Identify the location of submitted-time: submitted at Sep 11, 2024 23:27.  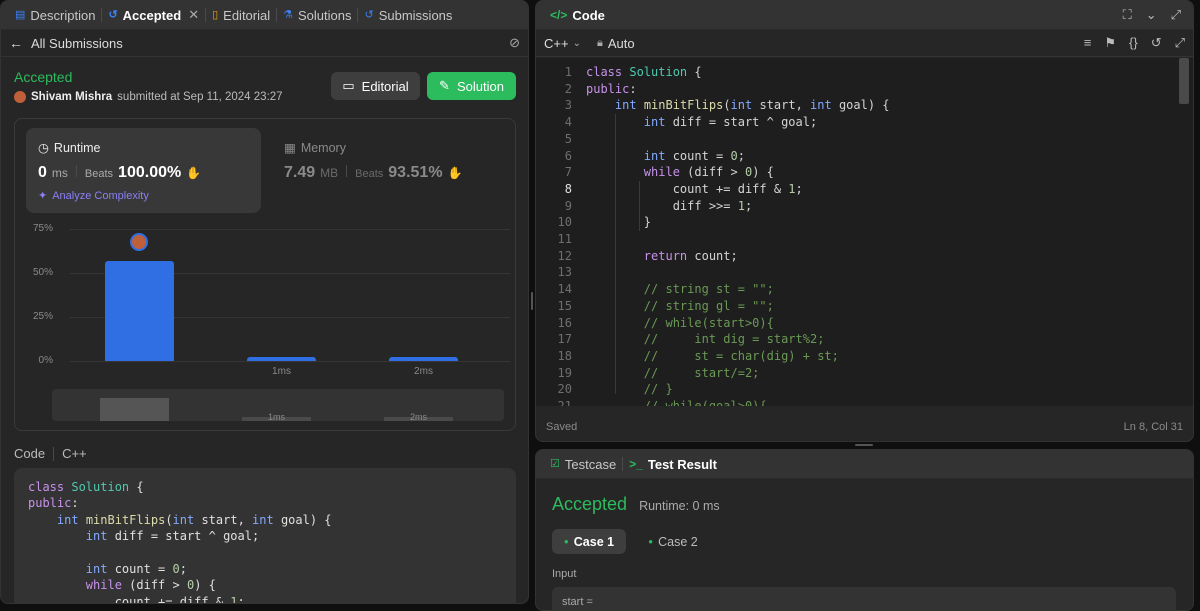
(200, 97).